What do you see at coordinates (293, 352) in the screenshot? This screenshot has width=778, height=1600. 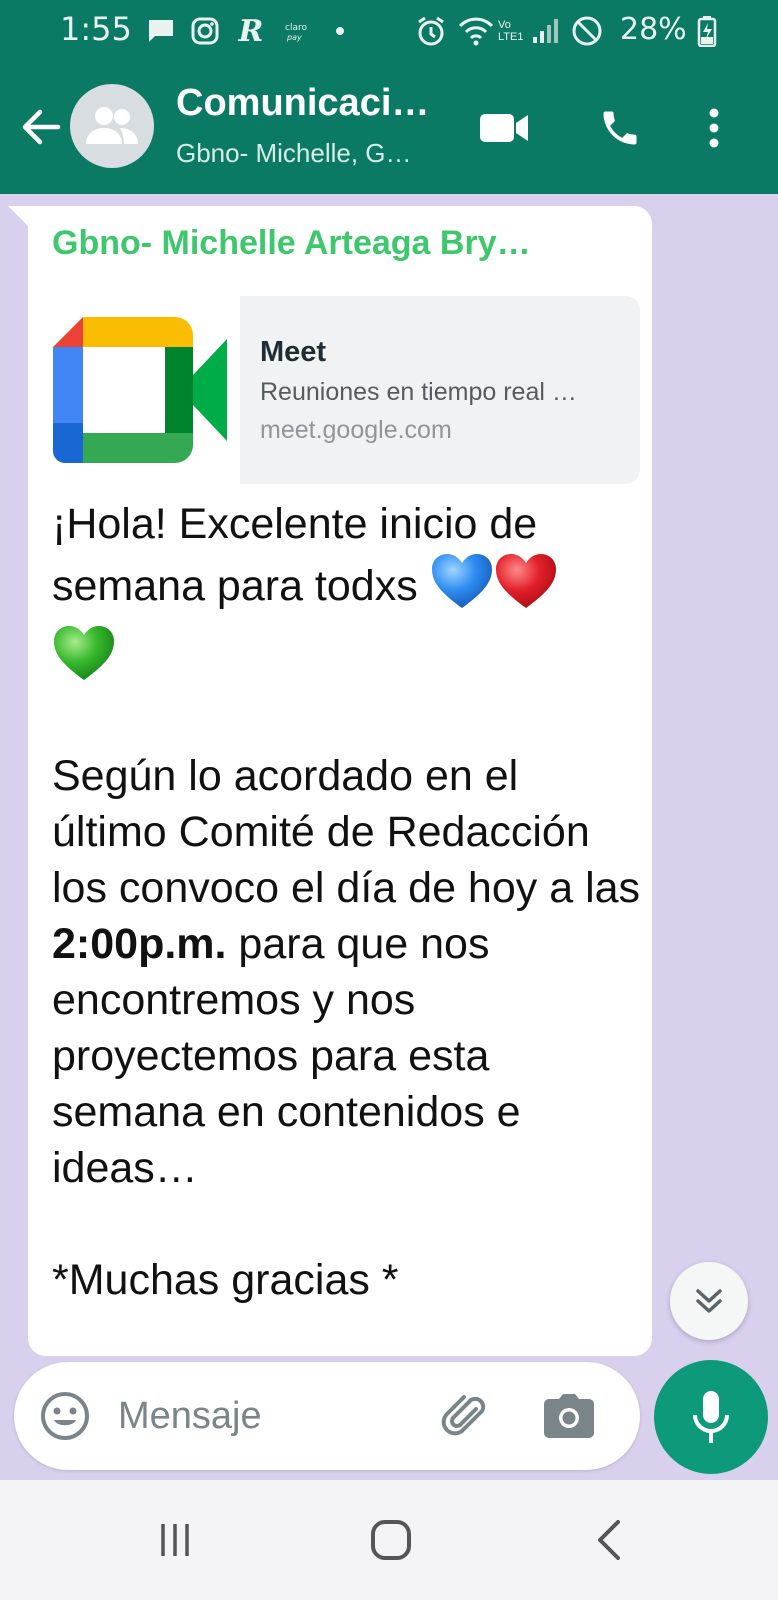 I see `link-title: Meet` at bounding box center [293, 352].